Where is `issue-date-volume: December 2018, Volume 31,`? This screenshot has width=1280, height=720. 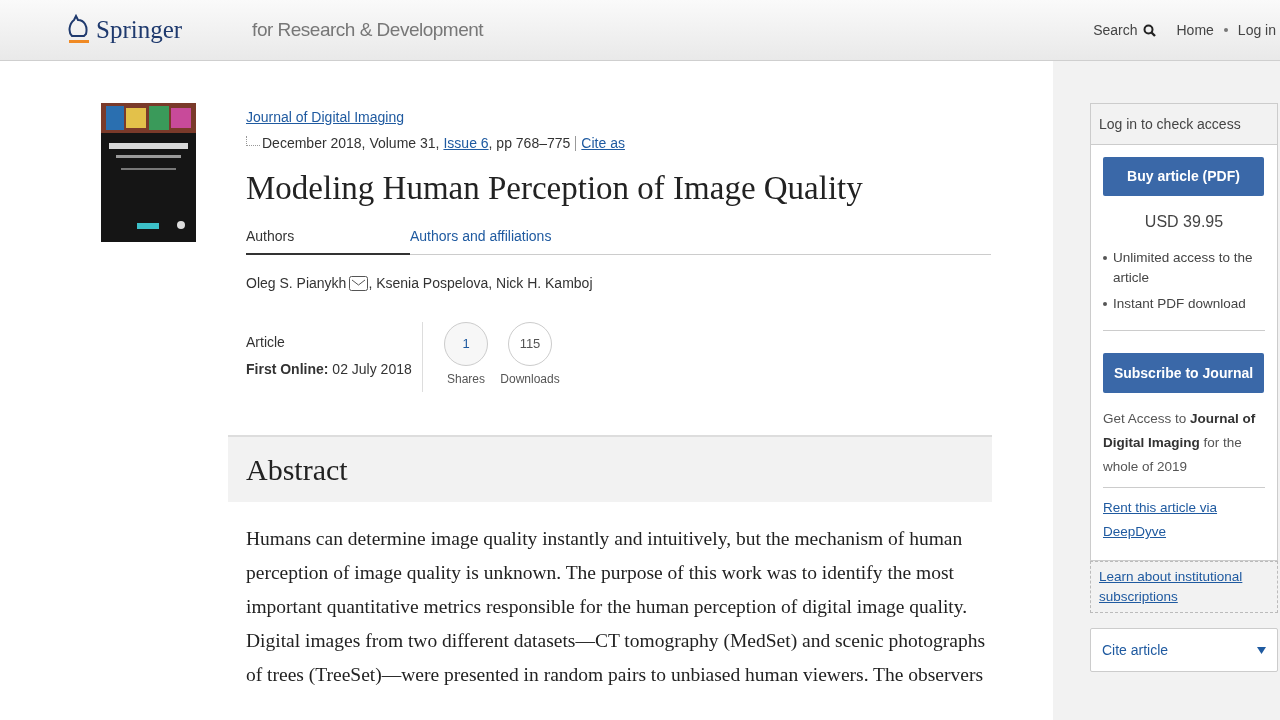
issue-date-volume: December 2018, Volume 31, is located at coordinates (351, 143).